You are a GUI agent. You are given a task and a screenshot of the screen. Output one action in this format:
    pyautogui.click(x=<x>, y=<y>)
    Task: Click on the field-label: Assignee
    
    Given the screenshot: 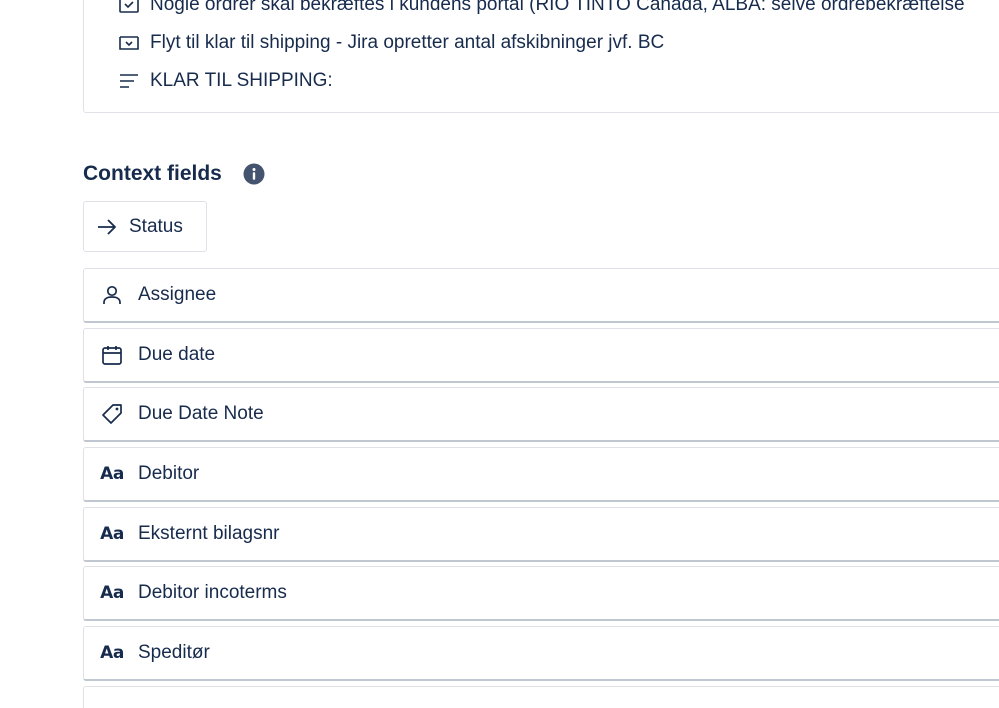 What is the action you would take?
    pyautogui.click(x=177, y=294)
    